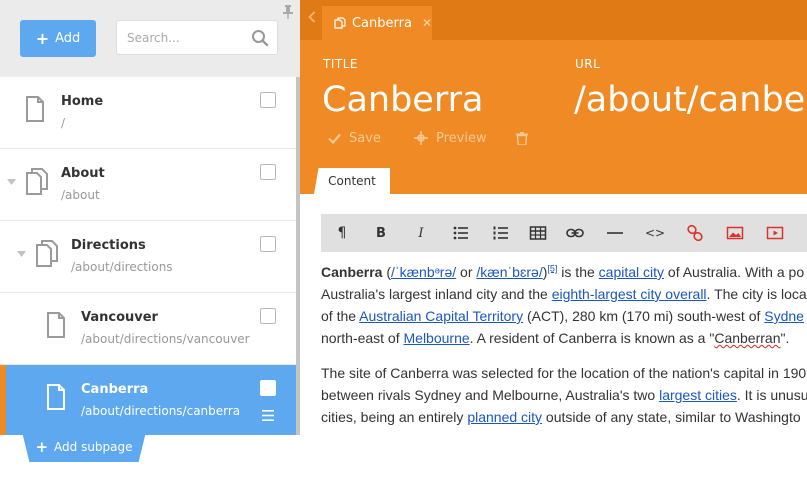 The image size is (807, 478). Describe the element at coordinates (334, 138) in the screenshot. I see `checkmark-icon` at that location.